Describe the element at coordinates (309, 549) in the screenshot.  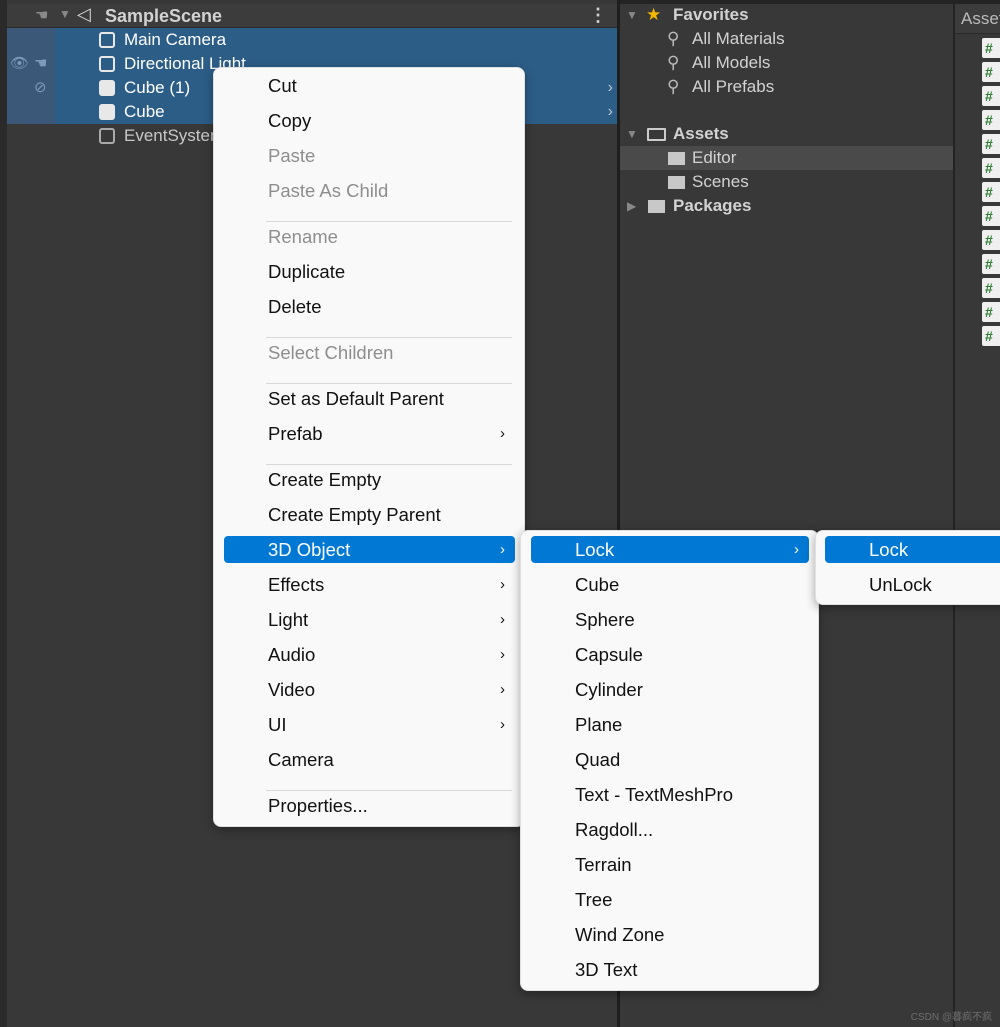
I see `menu-item-label: 3D Object` at that location.